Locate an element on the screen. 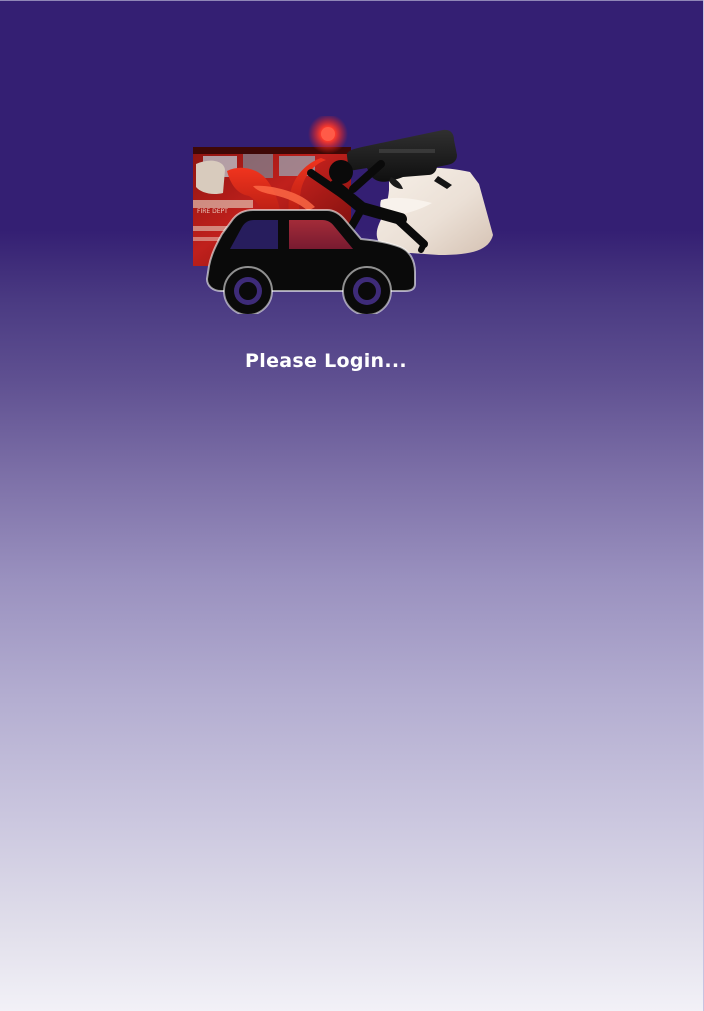  hero-graphic: FIRE DEPT is located at coordinates (343, 215).